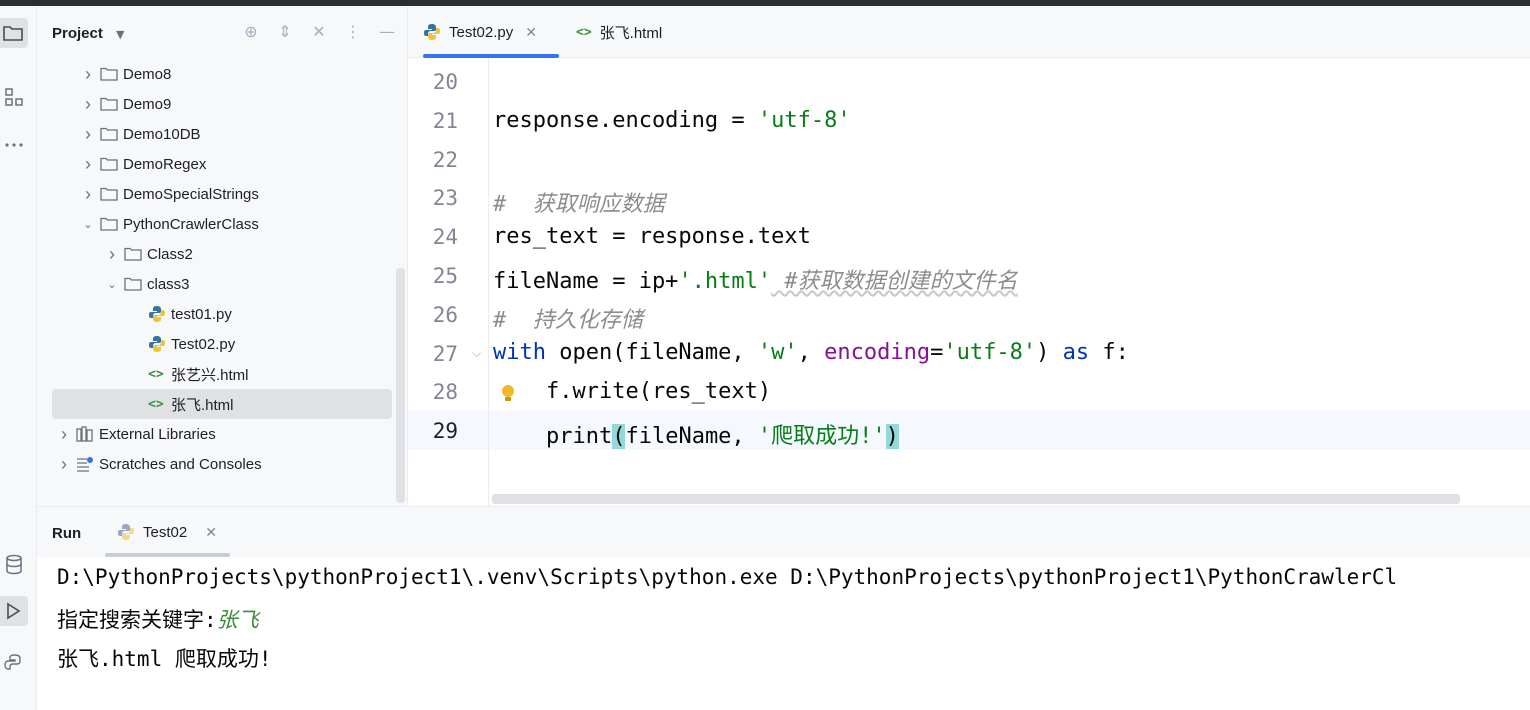 The image size is (1530, 710). Describe the element at coordinates (14, 565) in the screenshot. I see `database-icon` at that location.